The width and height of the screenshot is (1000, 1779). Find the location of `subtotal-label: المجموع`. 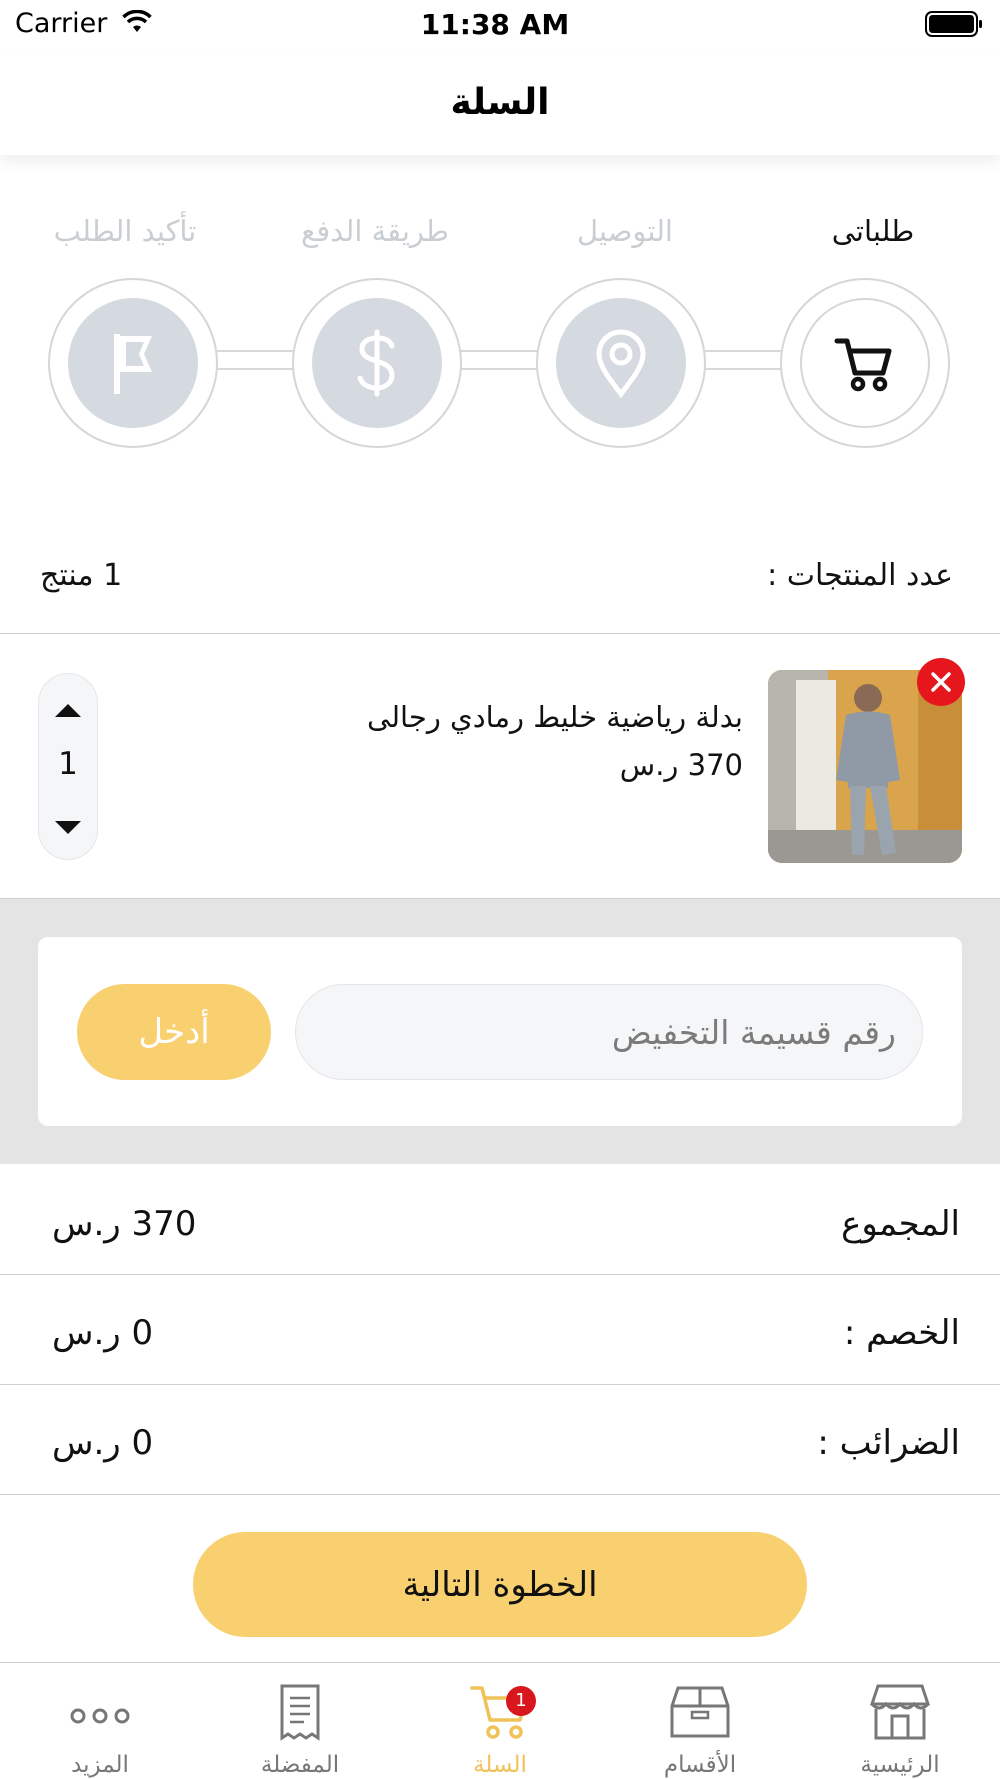

subtotal-label: المجموع is located at coordinates (900, 1224).